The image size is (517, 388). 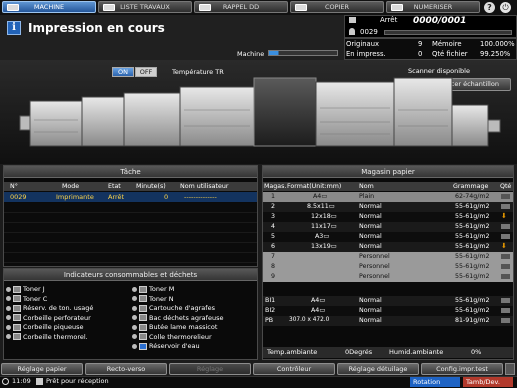 I want to click on col-nom: Nom, so click(x=366, y=186).